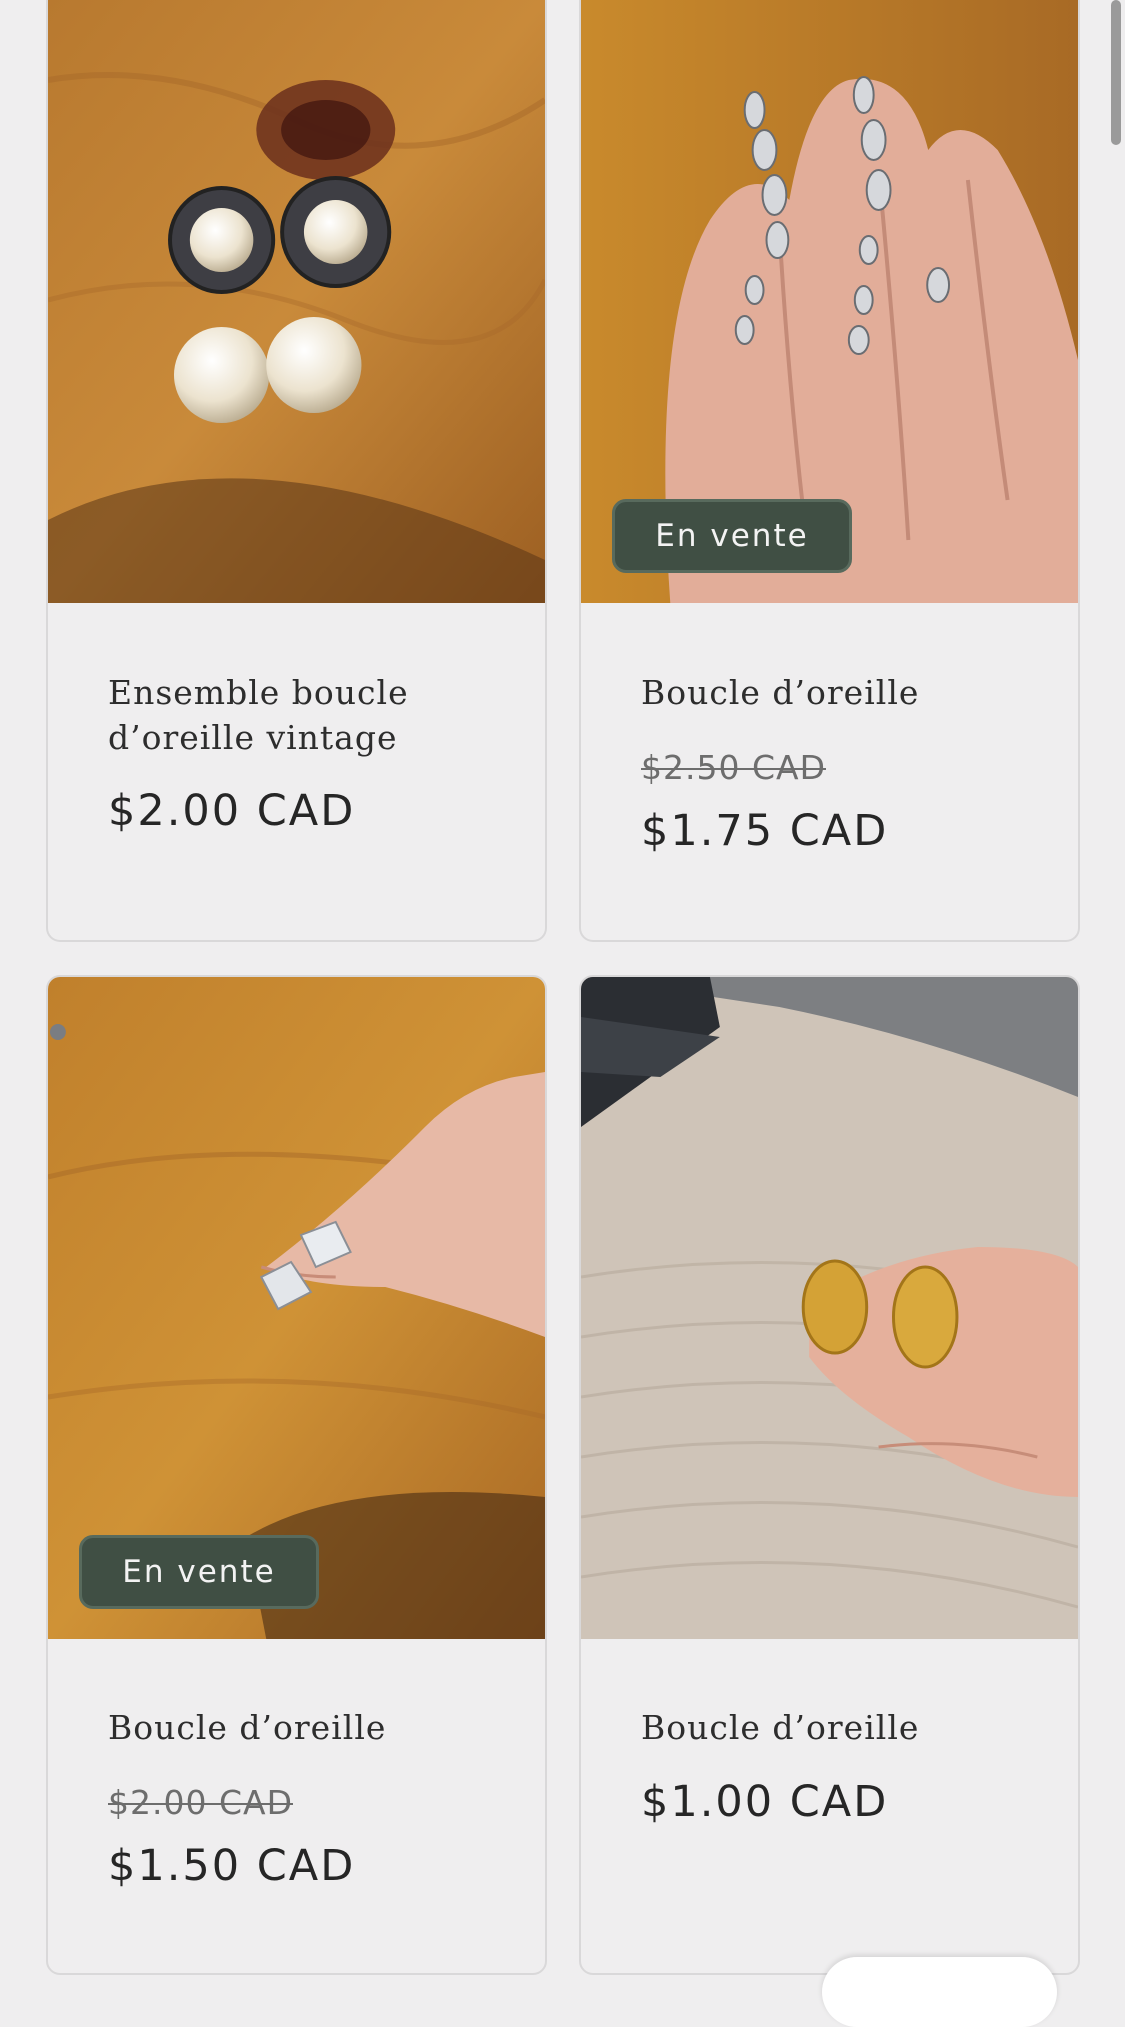 This screenshot has height=2027, width=1125. I want to click on pearl-earrings-photo, so click(296, 301).